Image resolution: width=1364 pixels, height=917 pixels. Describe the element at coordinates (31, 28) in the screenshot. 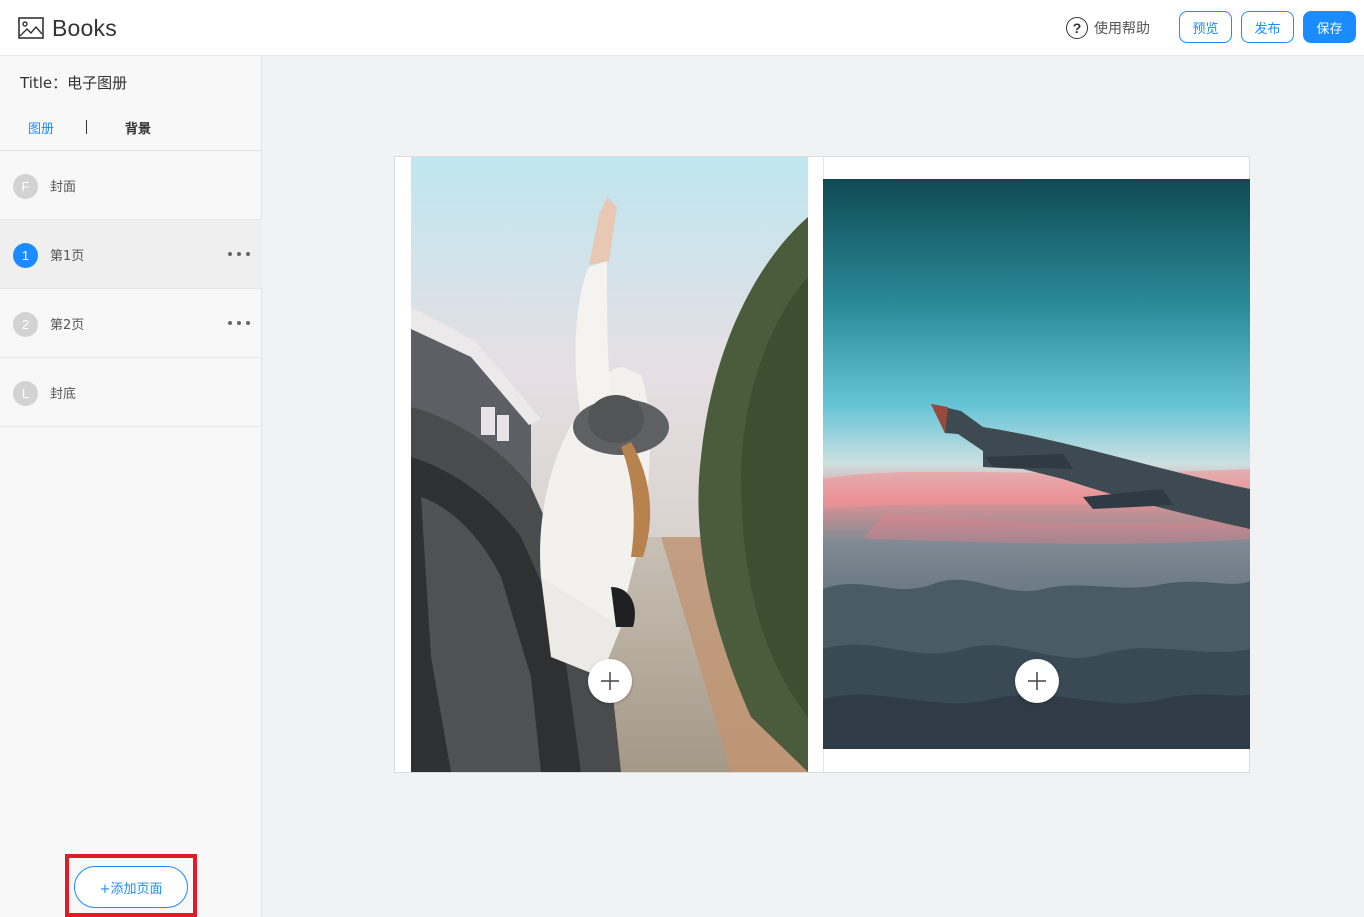

I see `image-icon` at that location.